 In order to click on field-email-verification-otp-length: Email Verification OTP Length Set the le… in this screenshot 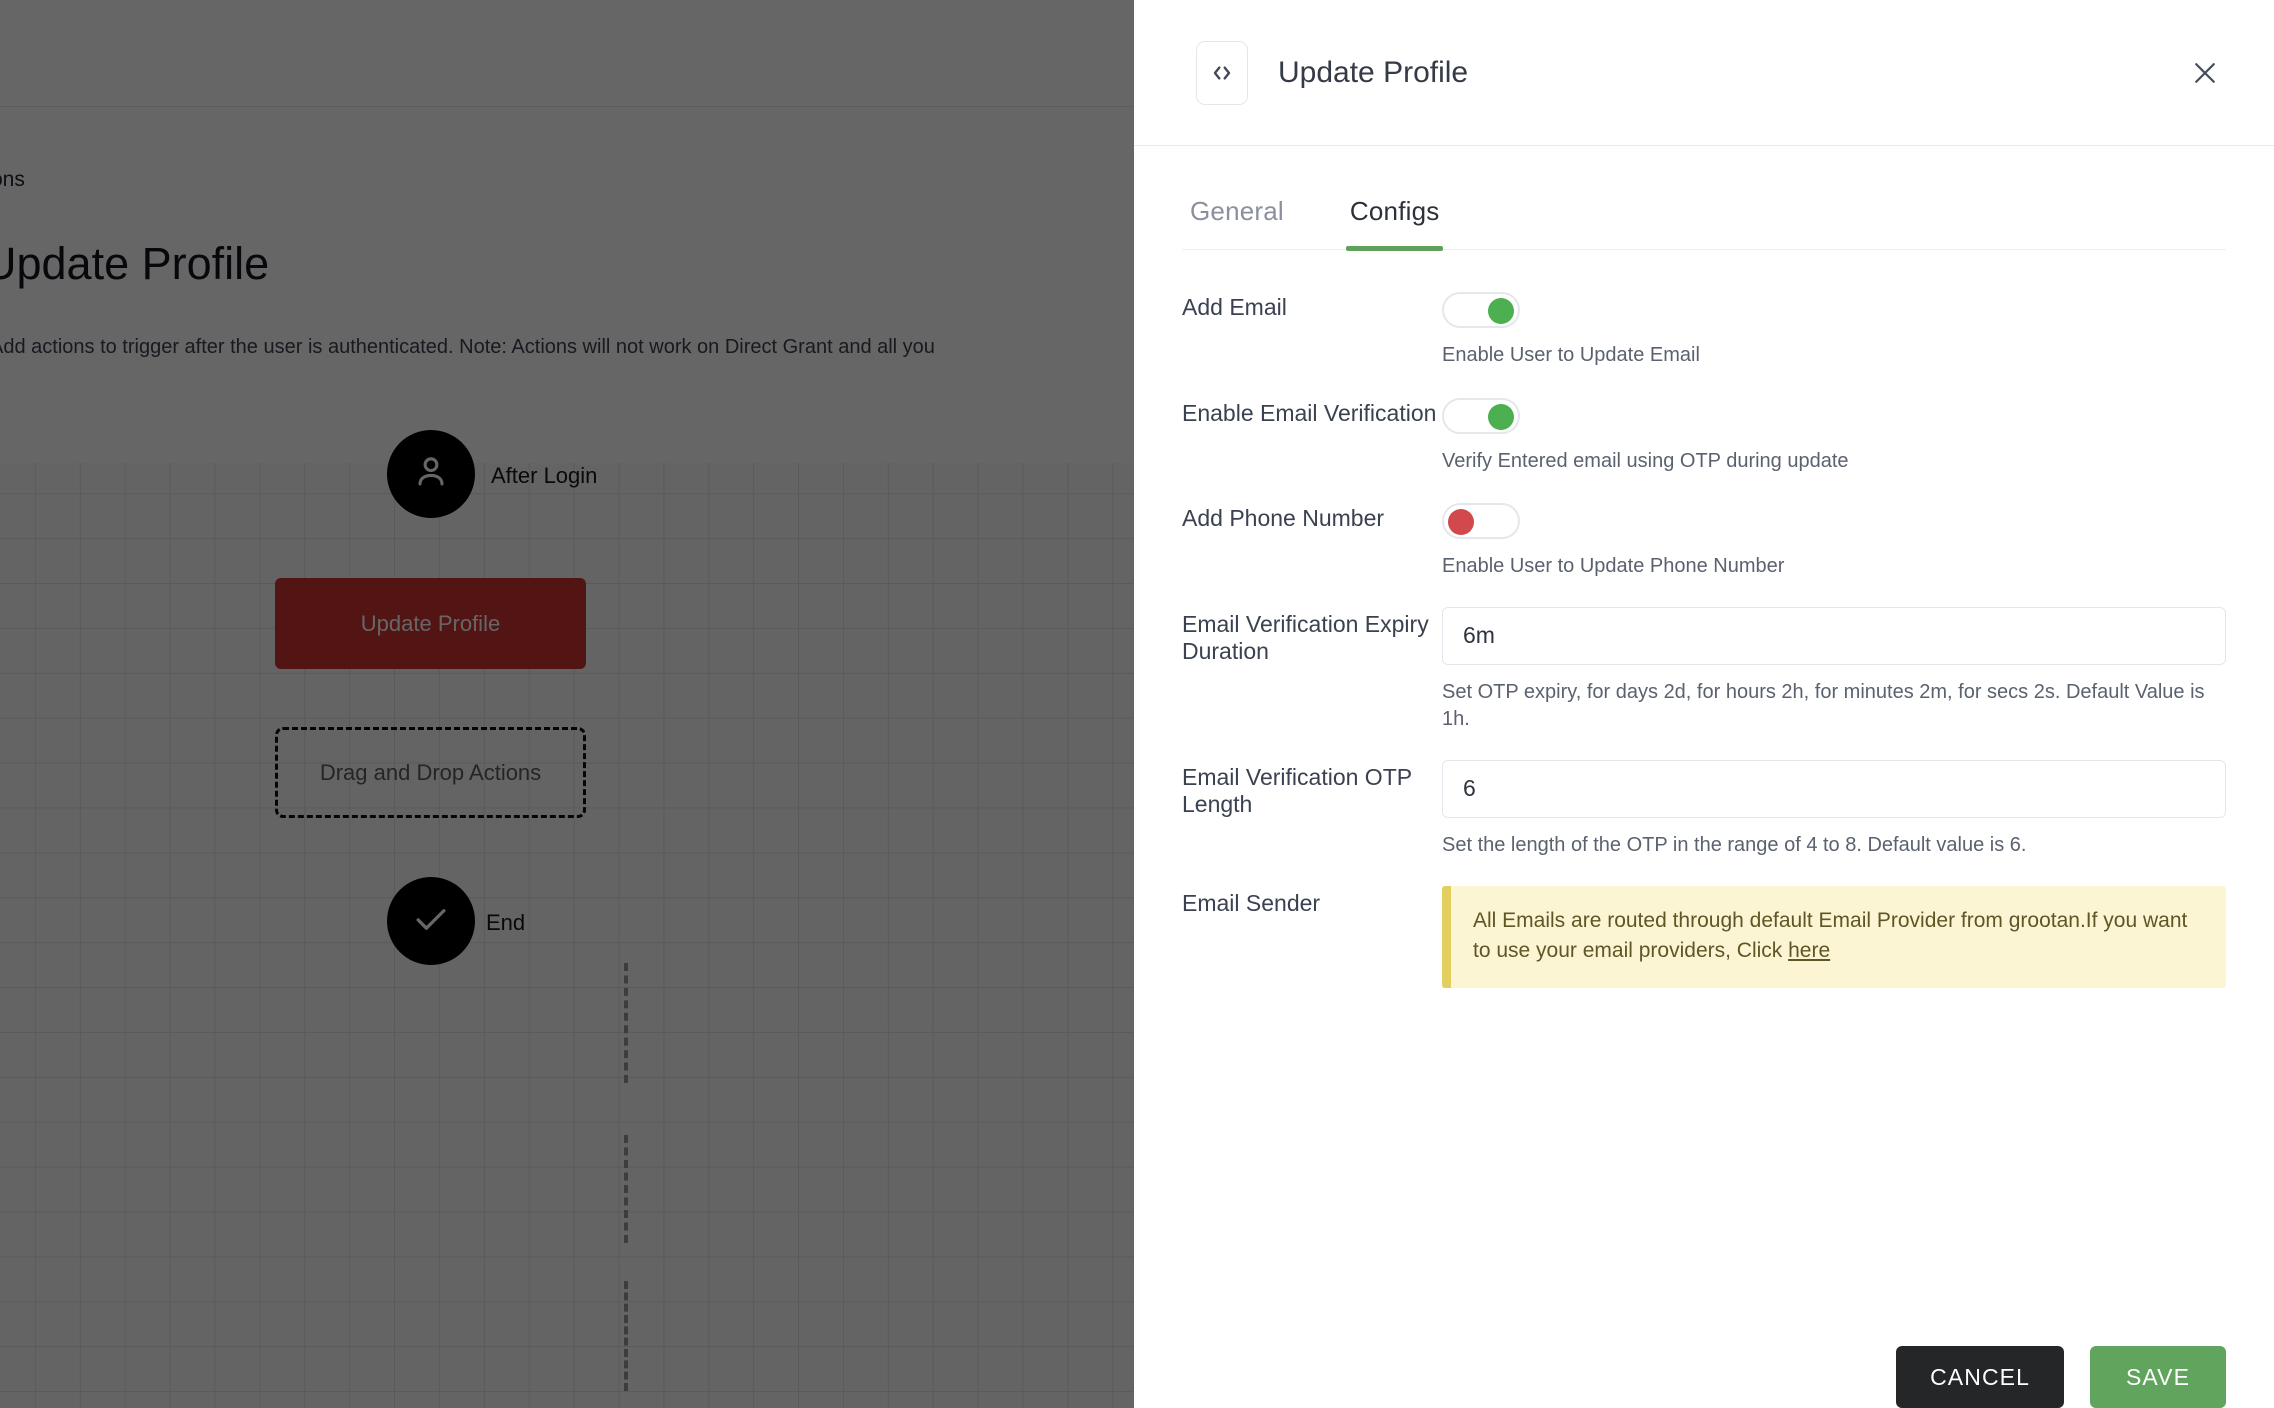, I will do `click(1704, 809)`.